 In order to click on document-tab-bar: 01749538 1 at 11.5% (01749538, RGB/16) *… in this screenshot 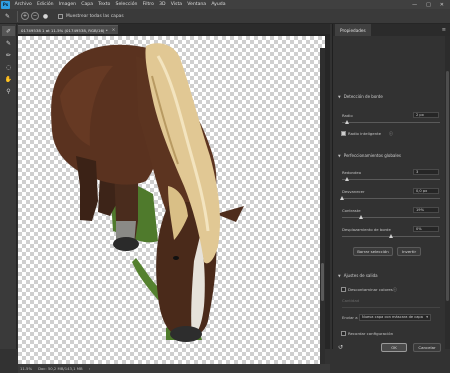, I will do `click(174, 29)`.